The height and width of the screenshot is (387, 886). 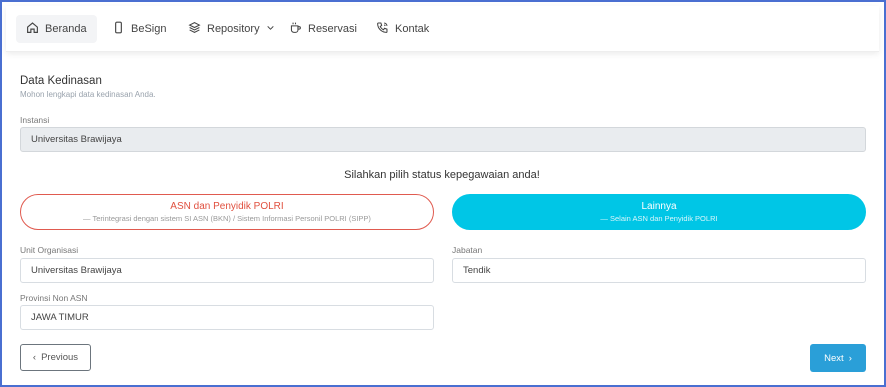 I want to click on next-button: Next ›, so click(x=838, y=358).